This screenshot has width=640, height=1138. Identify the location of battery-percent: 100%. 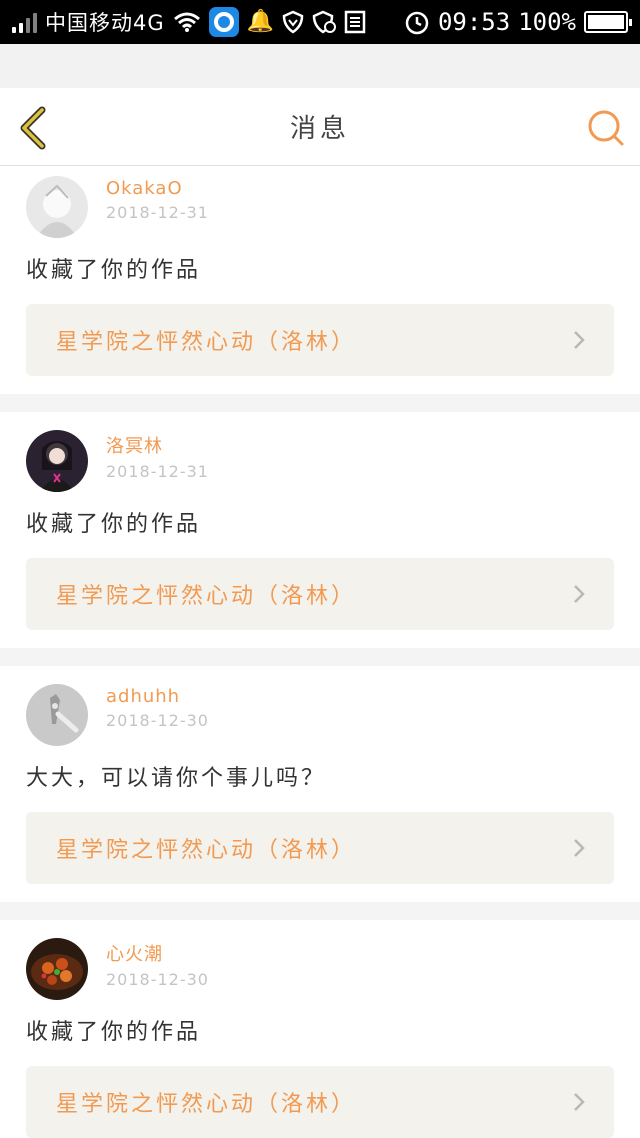
(547, 22).